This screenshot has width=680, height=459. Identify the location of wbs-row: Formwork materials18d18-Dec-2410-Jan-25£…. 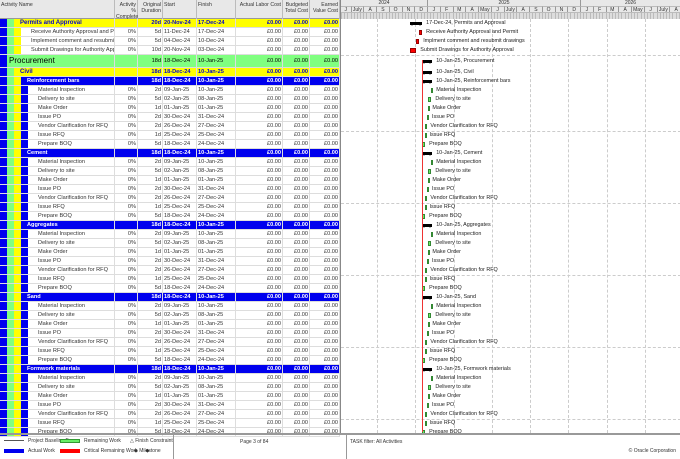
(170, 369).